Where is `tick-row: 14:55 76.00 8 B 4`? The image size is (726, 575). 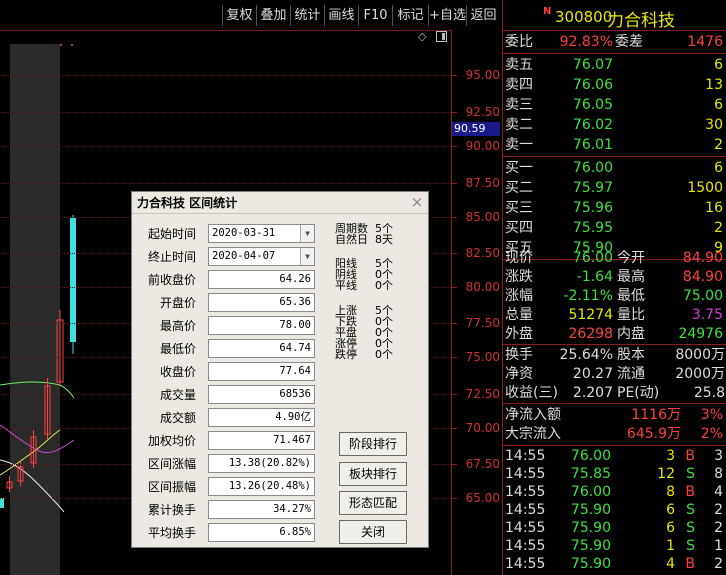 tick-row: 14:55 76.00 8 B 4 is located at coordinates (614, 492).